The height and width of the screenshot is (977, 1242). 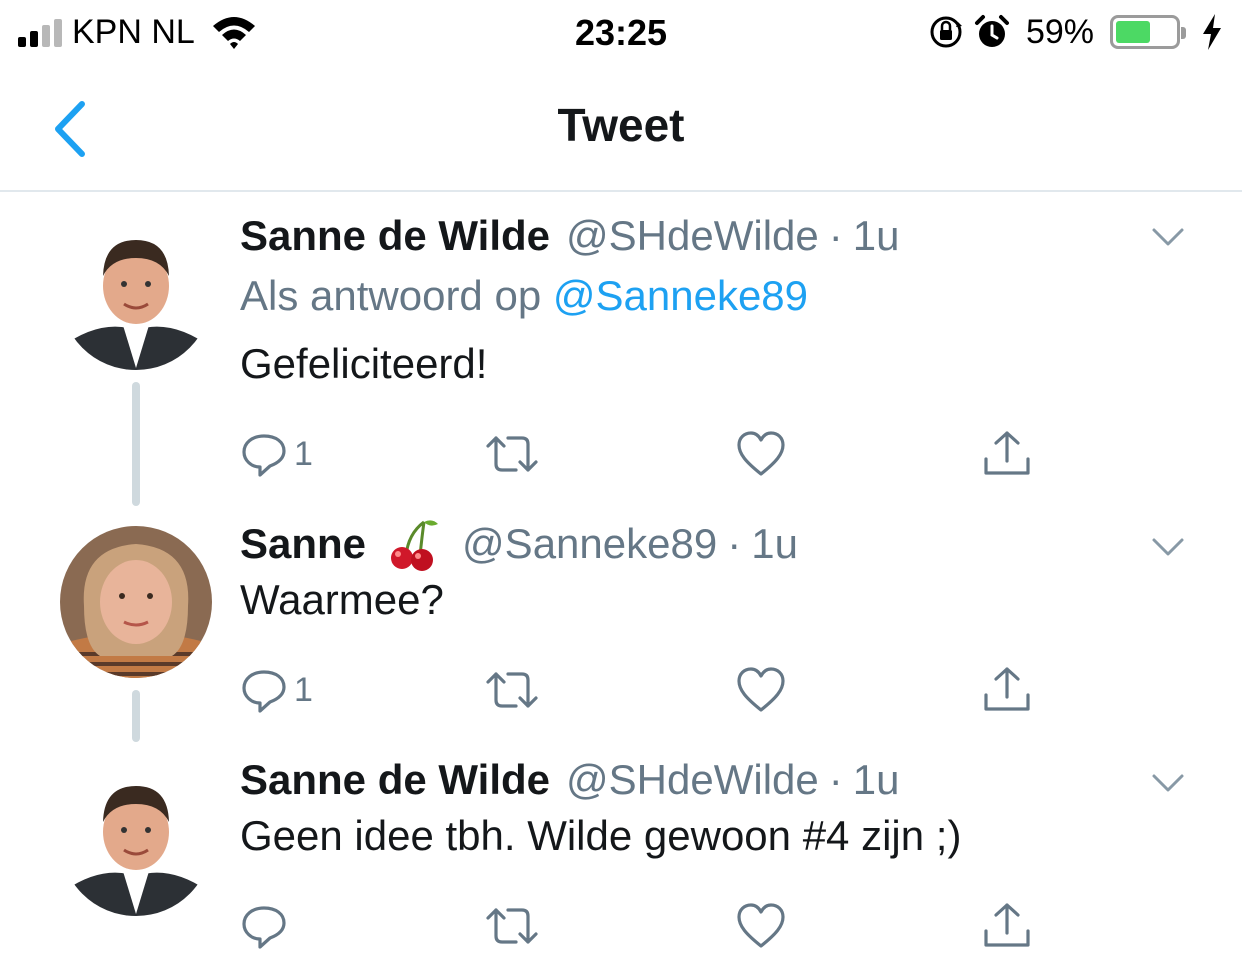 I want to click on charging-bolt-icon, so click(x=1212, y=32).